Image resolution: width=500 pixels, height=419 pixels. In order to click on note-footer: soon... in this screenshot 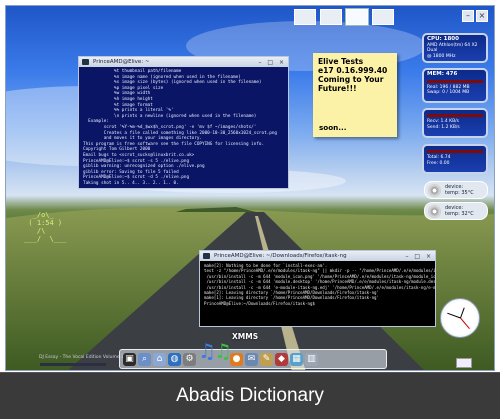, I will do `click(333, 127)`.